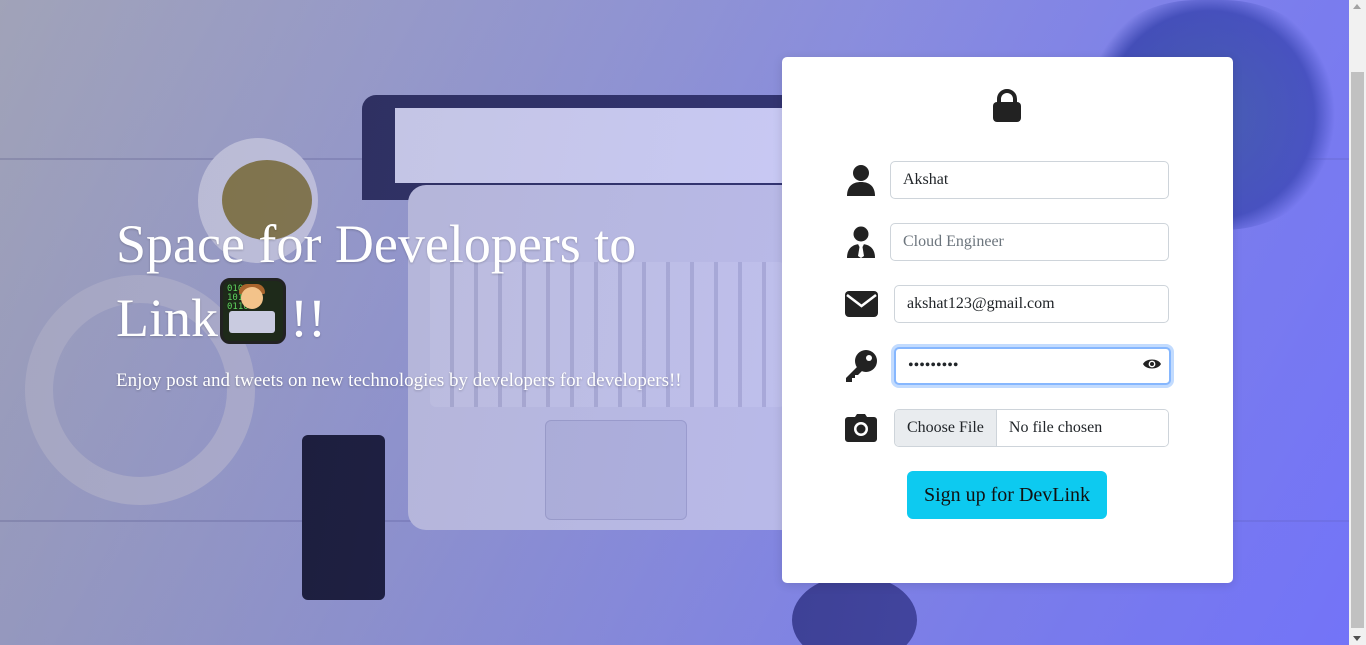  I want to click on lock-icon, so click(1007, 108).